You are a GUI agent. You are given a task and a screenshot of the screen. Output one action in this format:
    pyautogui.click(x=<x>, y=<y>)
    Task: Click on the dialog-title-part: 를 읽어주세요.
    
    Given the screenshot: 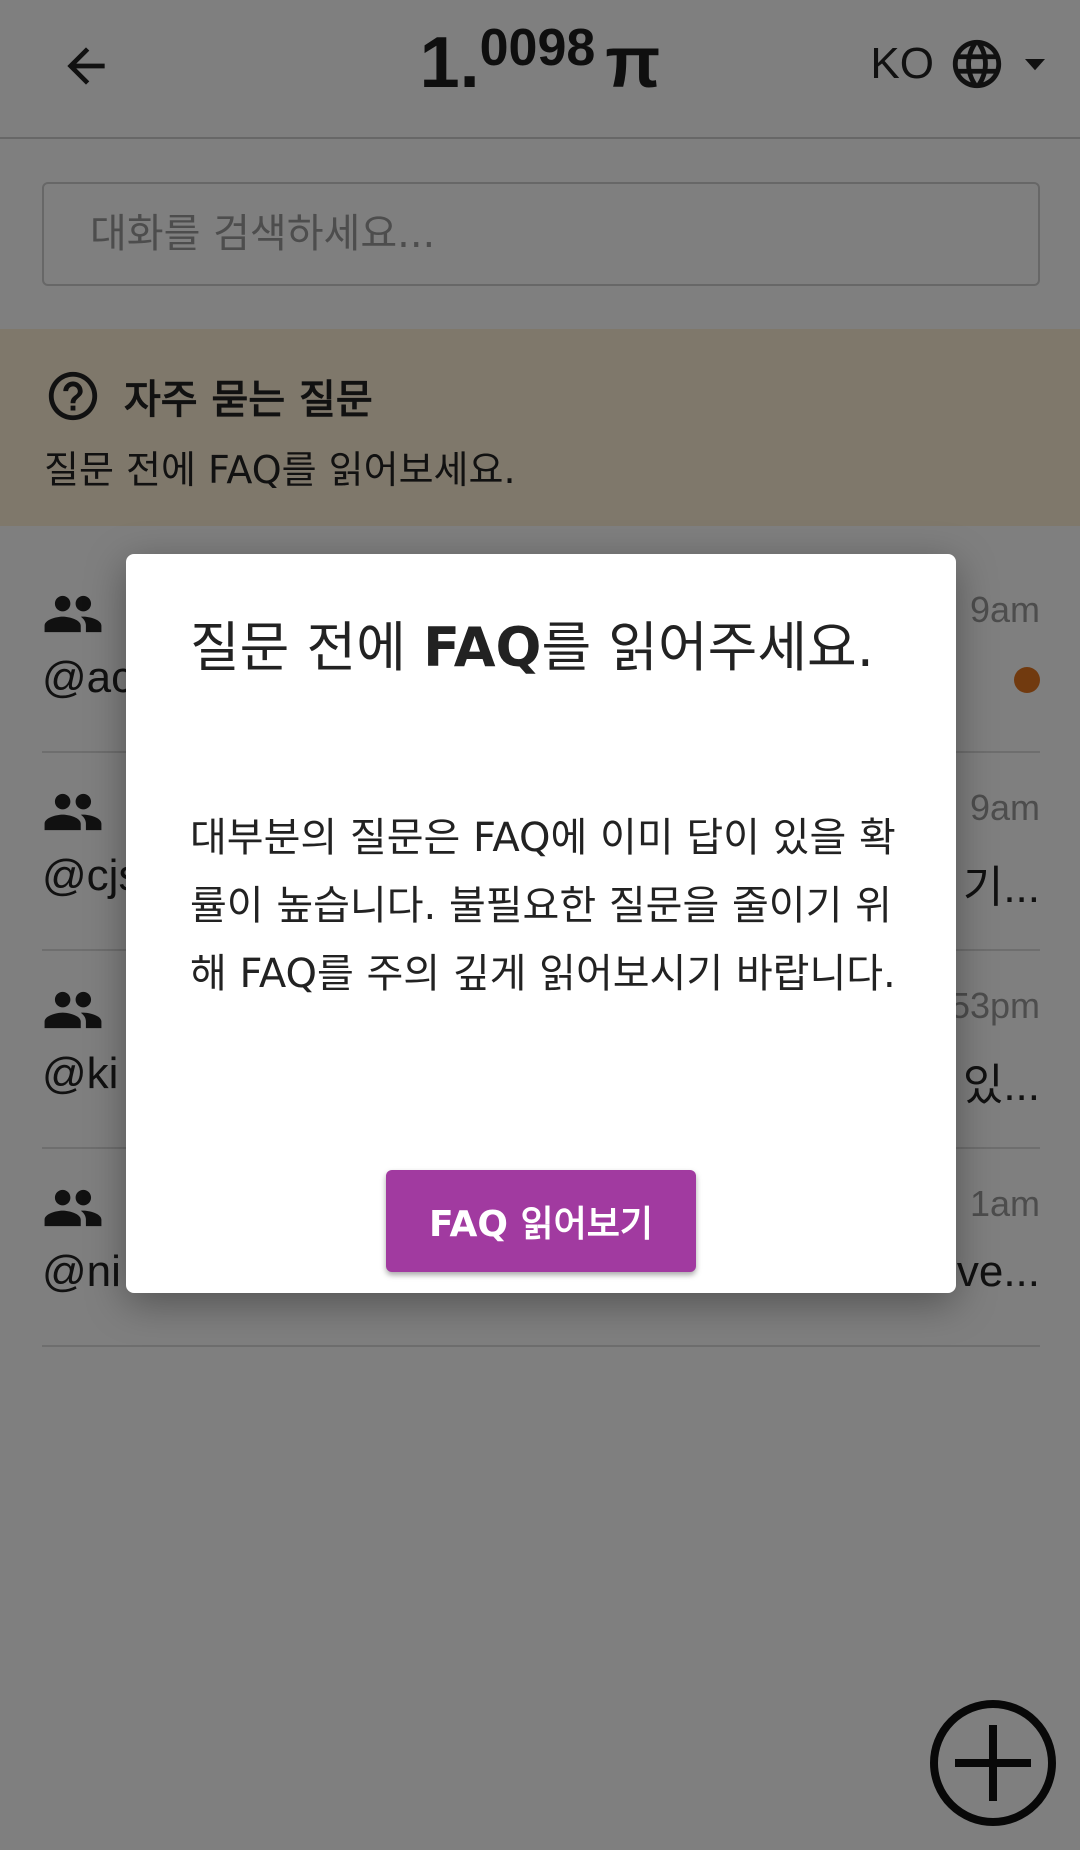 What is the action you would take?
    pyautogui.click(x=707, y=647)
    